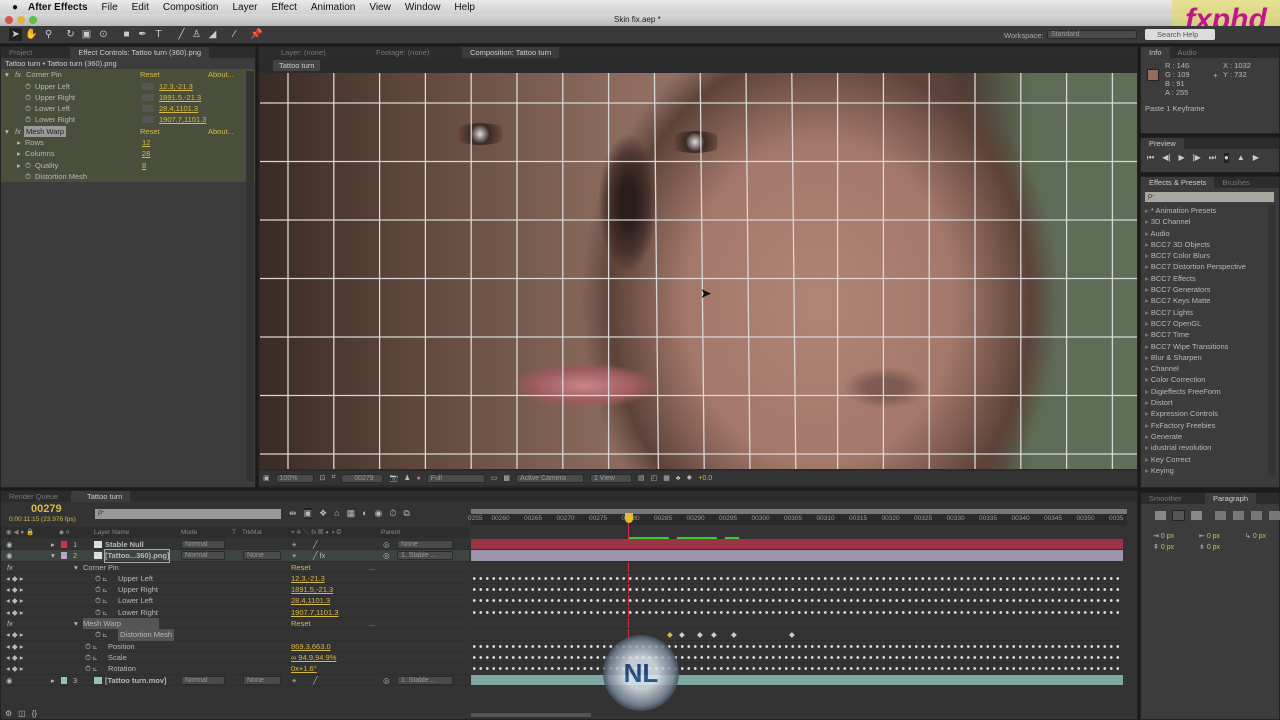  I want to click on quality-switch-icon: ╱ fx, so click(319, 555).